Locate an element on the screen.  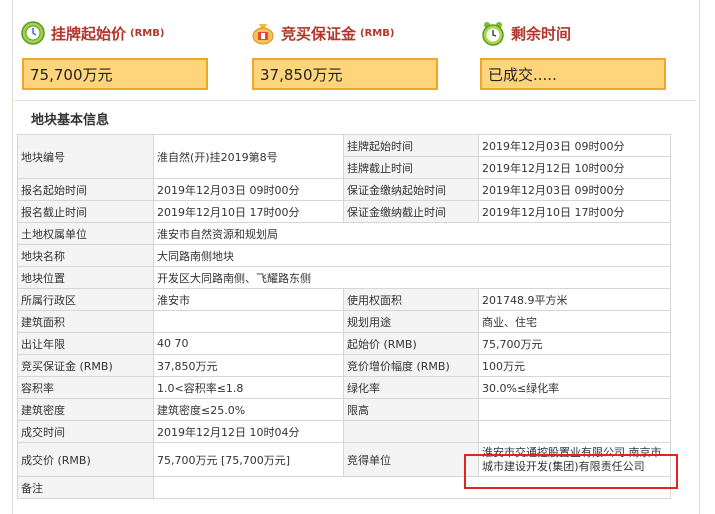
deal-price-value: 75,700万元 [75,700万元] is located at coordinates (248, 459).